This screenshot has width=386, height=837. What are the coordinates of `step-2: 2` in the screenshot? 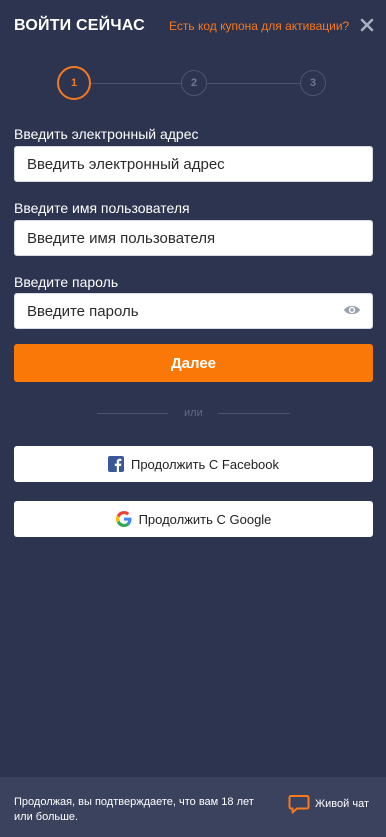 It's located at (194, 83).